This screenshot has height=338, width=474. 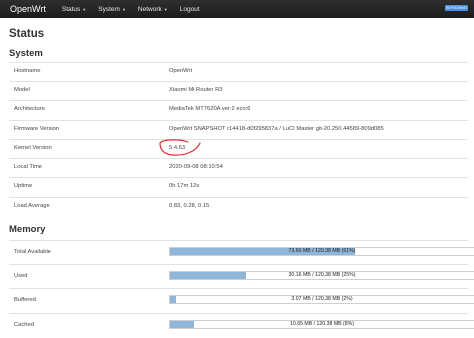 I want to click on row-value: 0.83, 0.28, 0.15, so click(x=189, y=206).